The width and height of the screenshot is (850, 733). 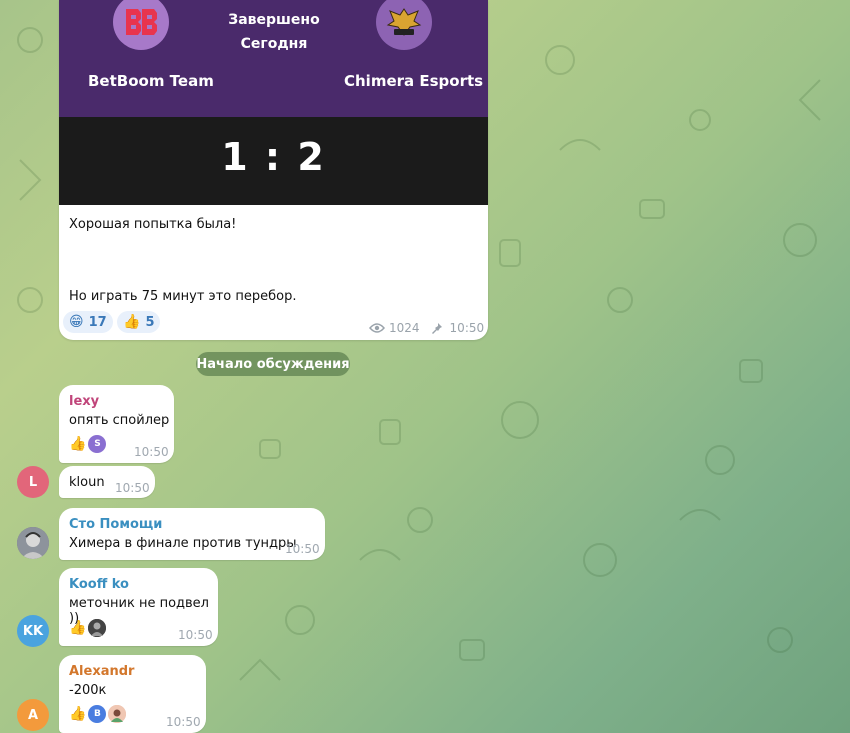 I want to click on user-avatar, so click(x=33, y=543).